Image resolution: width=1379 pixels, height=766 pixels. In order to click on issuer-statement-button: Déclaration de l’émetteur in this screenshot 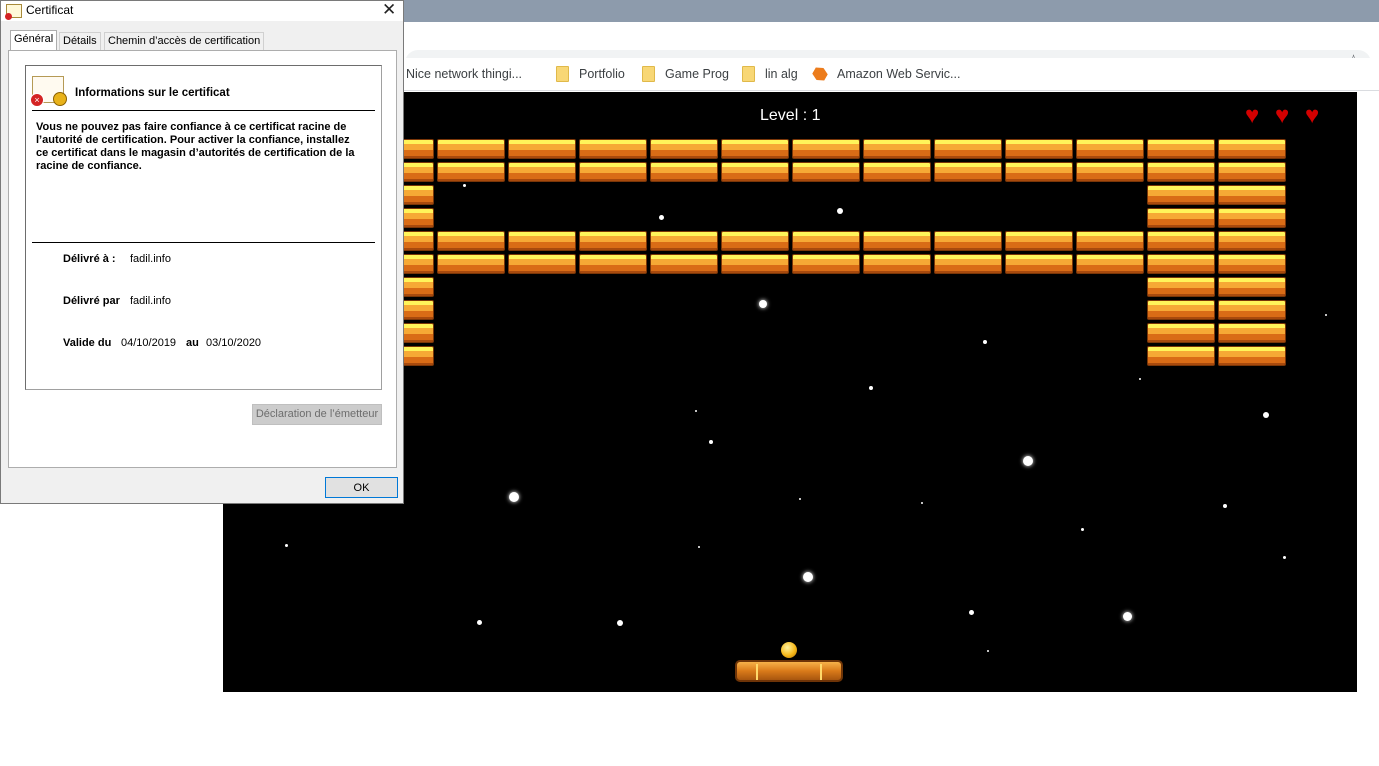, I will do `click(317, 414)`.